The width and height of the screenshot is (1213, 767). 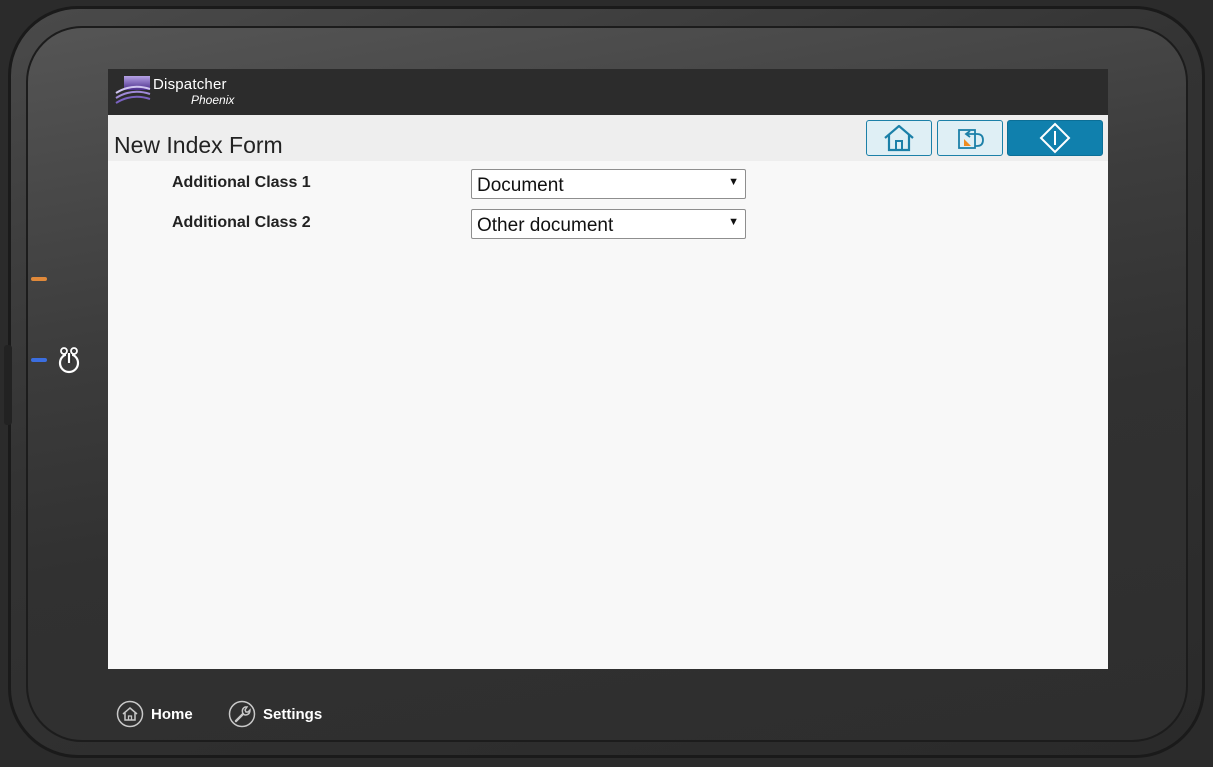 I want to click on additional-class-2-select: Other document ▼, so click(x=608, y=224).